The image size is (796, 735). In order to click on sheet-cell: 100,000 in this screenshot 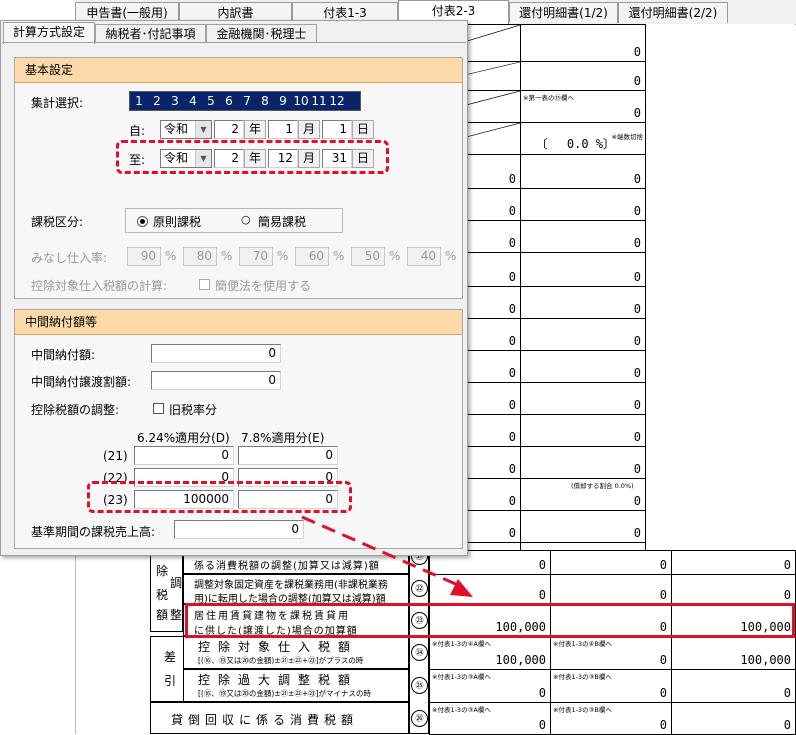, I will do `click(733, 653)`.